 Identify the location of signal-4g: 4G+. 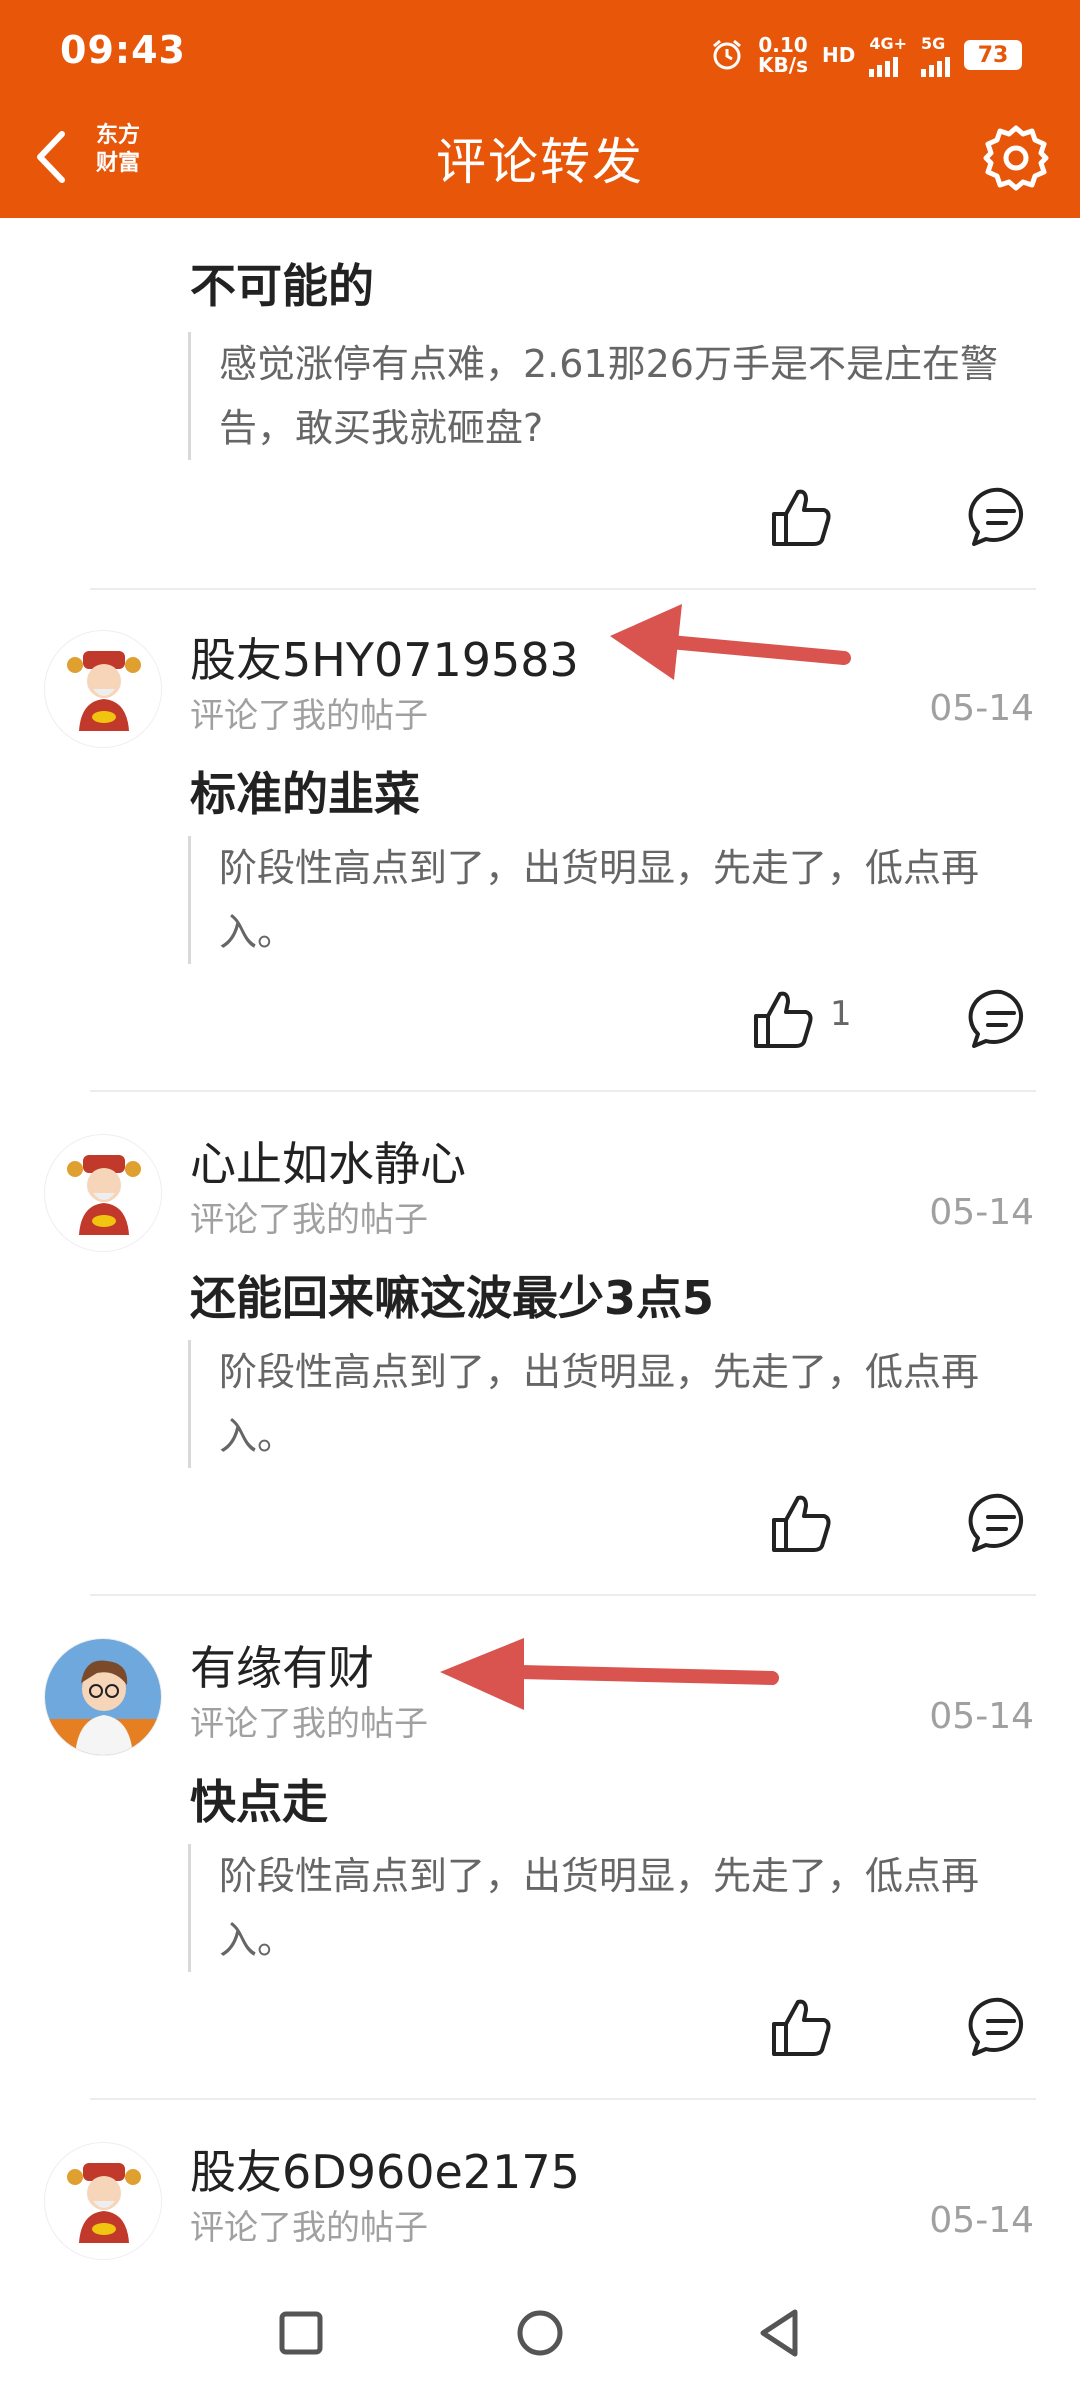
(888, 55).